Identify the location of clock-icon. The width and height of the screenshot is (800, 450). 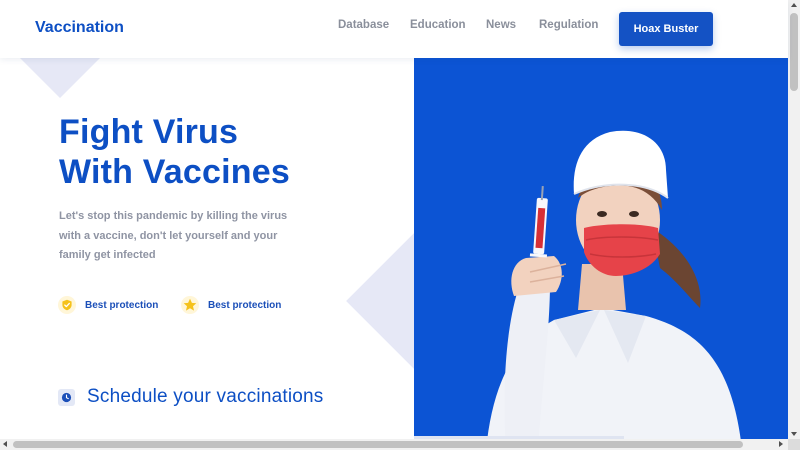
(66, 397).